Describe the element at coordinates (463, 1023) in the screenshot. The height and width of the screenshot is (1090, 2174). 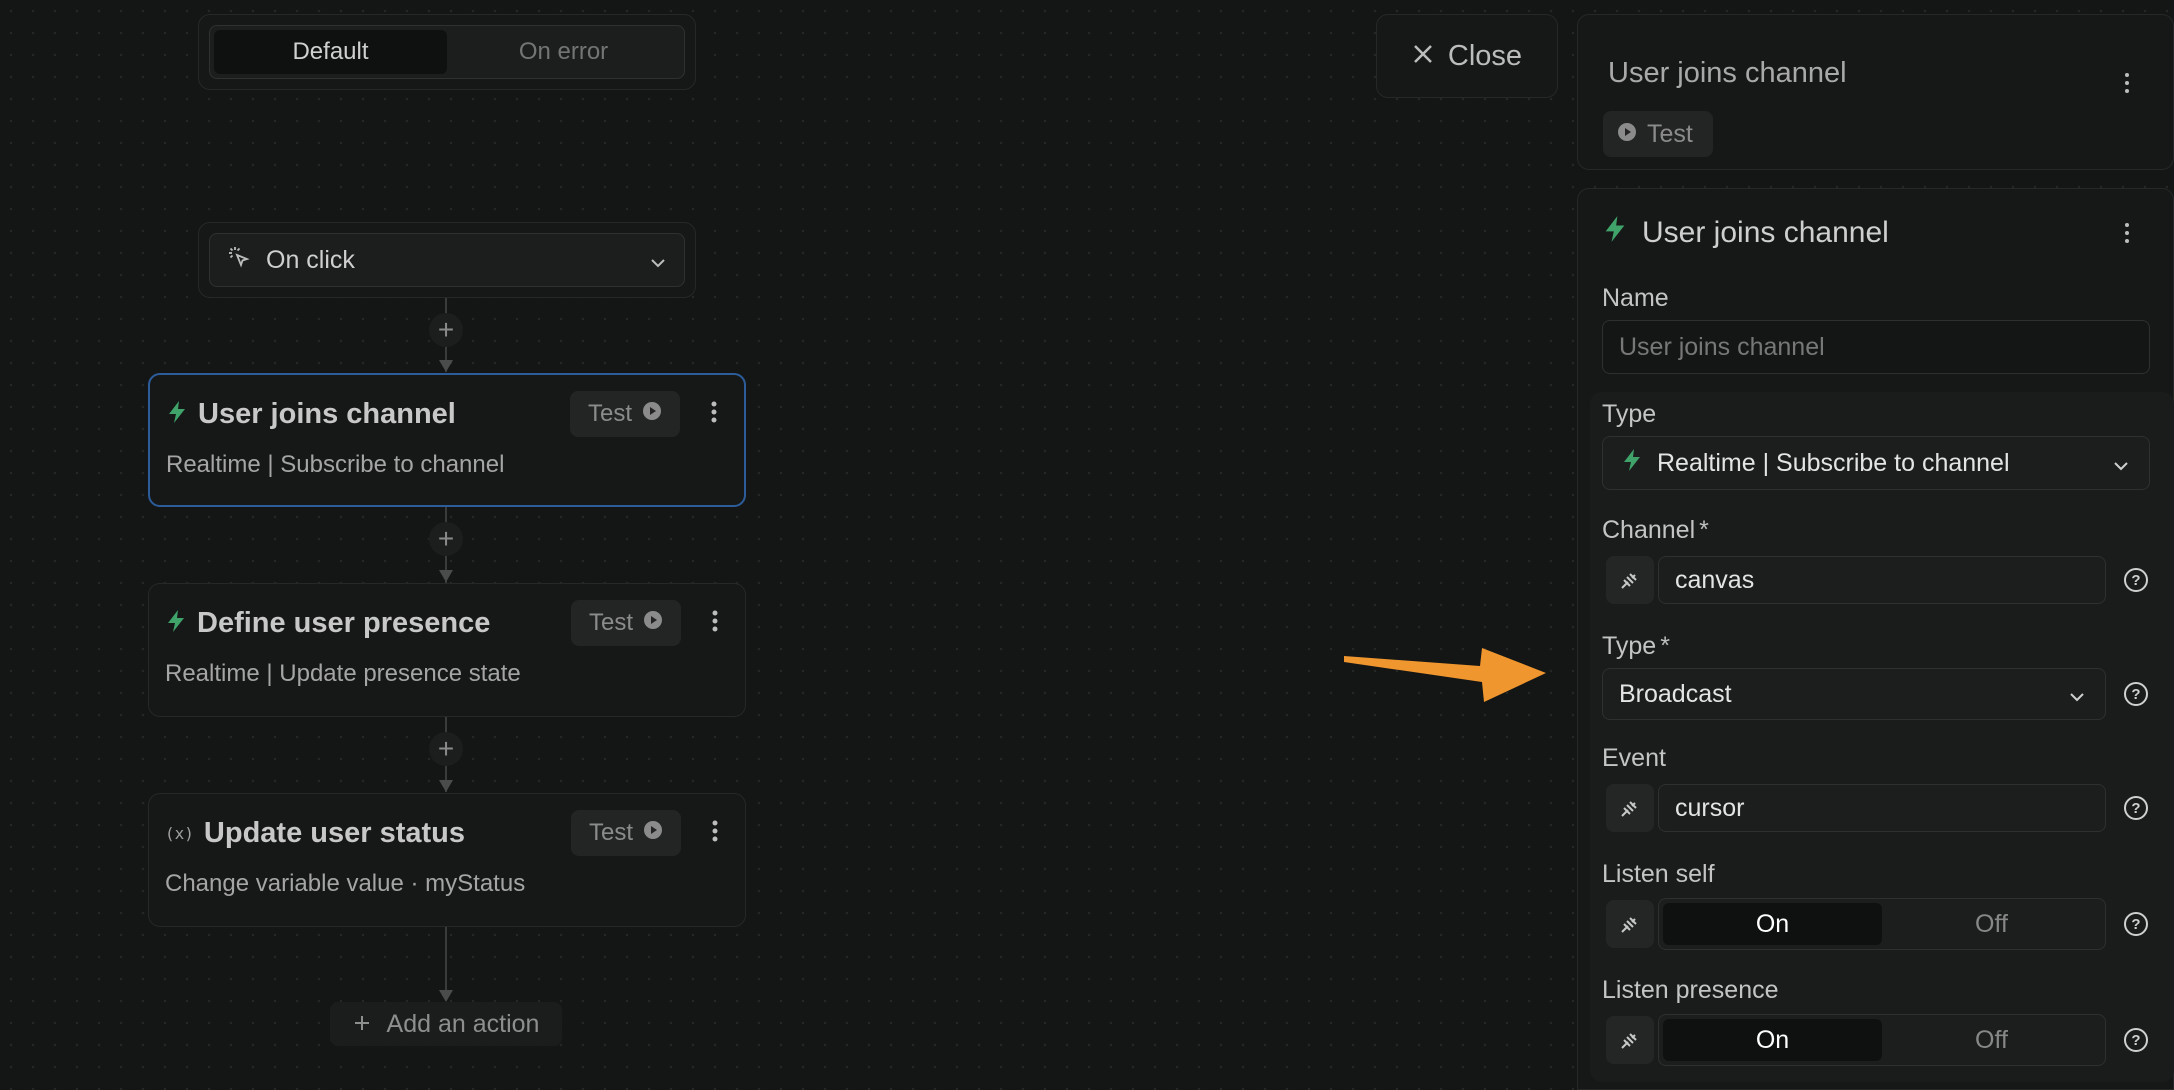
I see `add-action-label: Add an action` at that location.